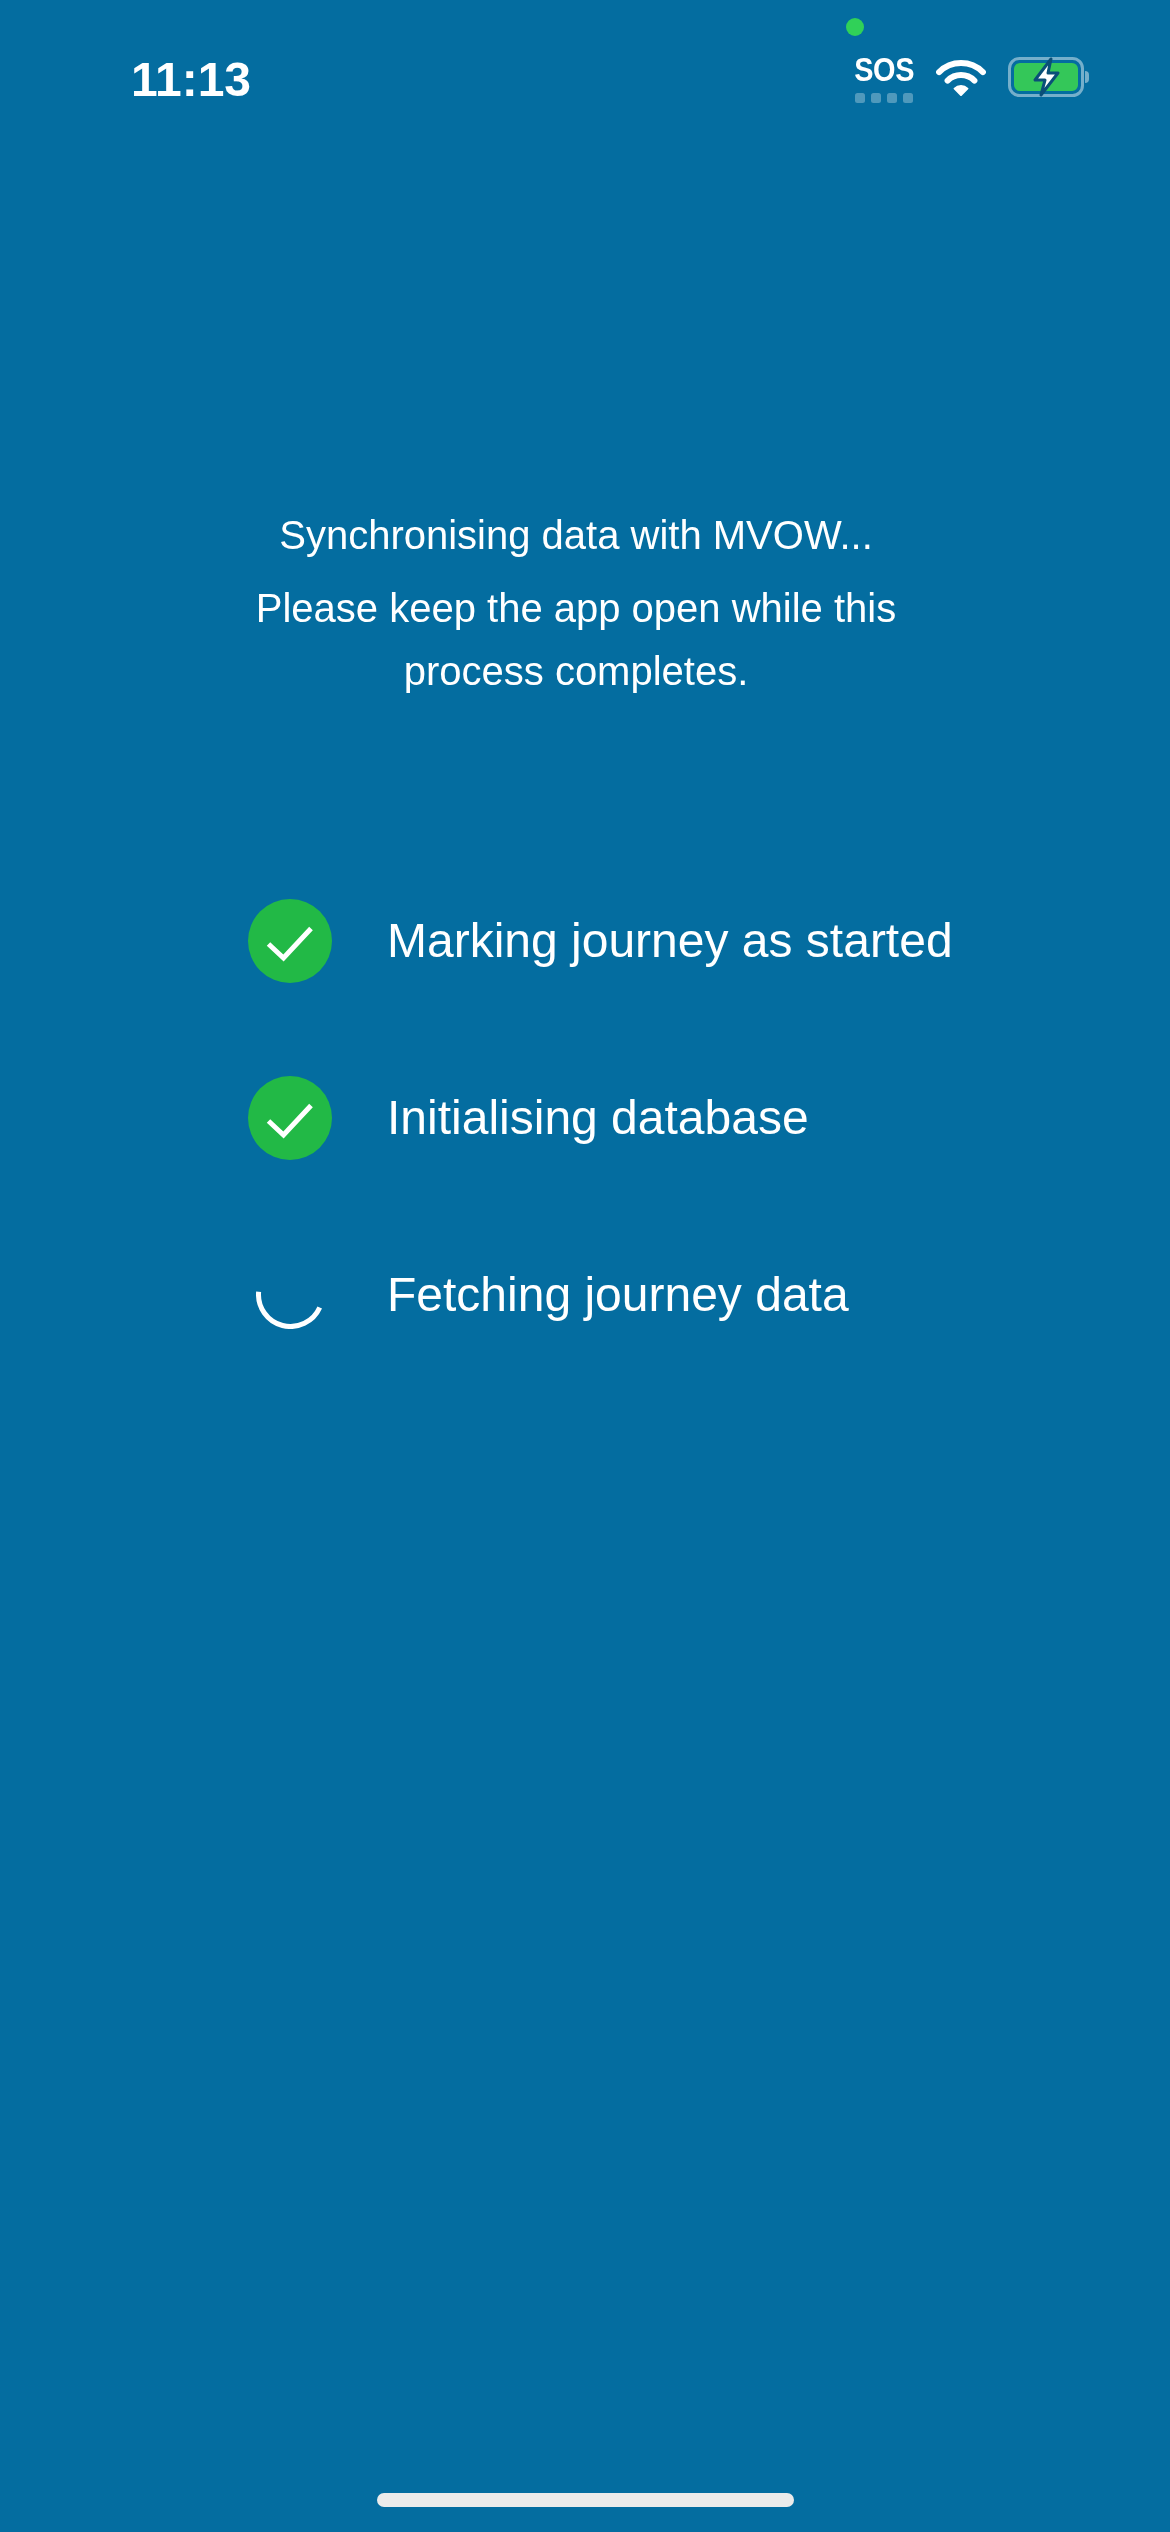 The image size is (1170, 2532). Describe the element at coordinates (855, 27) in the screenshot. I see `privacy-indicator-icon` at that location.